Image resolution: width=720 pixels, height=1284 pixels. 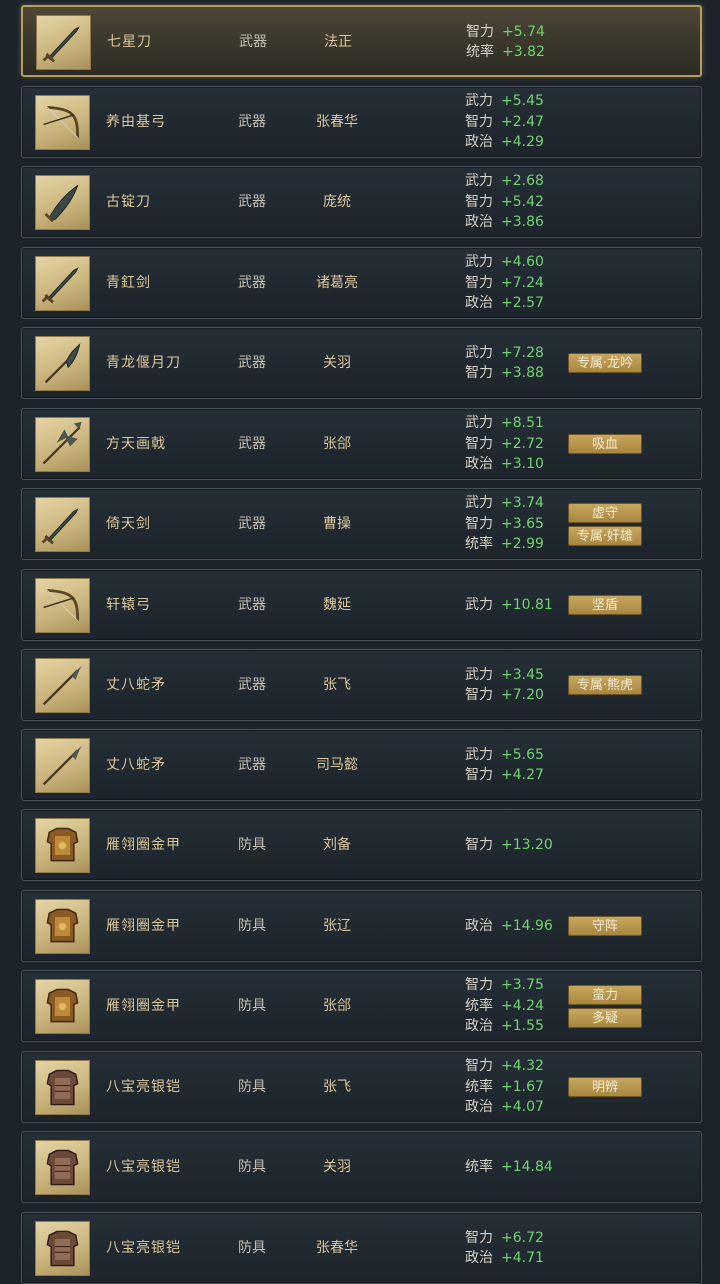 I want to click on equipment-name: 青龙偃月刀, so click(x=143, y=363).